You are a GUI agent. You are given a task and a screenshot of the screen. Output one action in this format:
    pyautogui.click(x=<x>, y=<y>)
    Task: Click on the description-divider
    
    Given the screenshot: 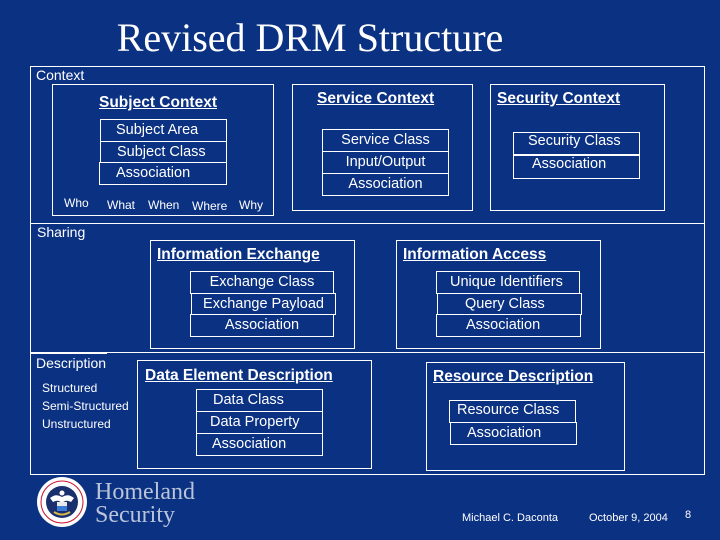 What is the action you would take?
    pyautogui.click(x=367, y=352)
    